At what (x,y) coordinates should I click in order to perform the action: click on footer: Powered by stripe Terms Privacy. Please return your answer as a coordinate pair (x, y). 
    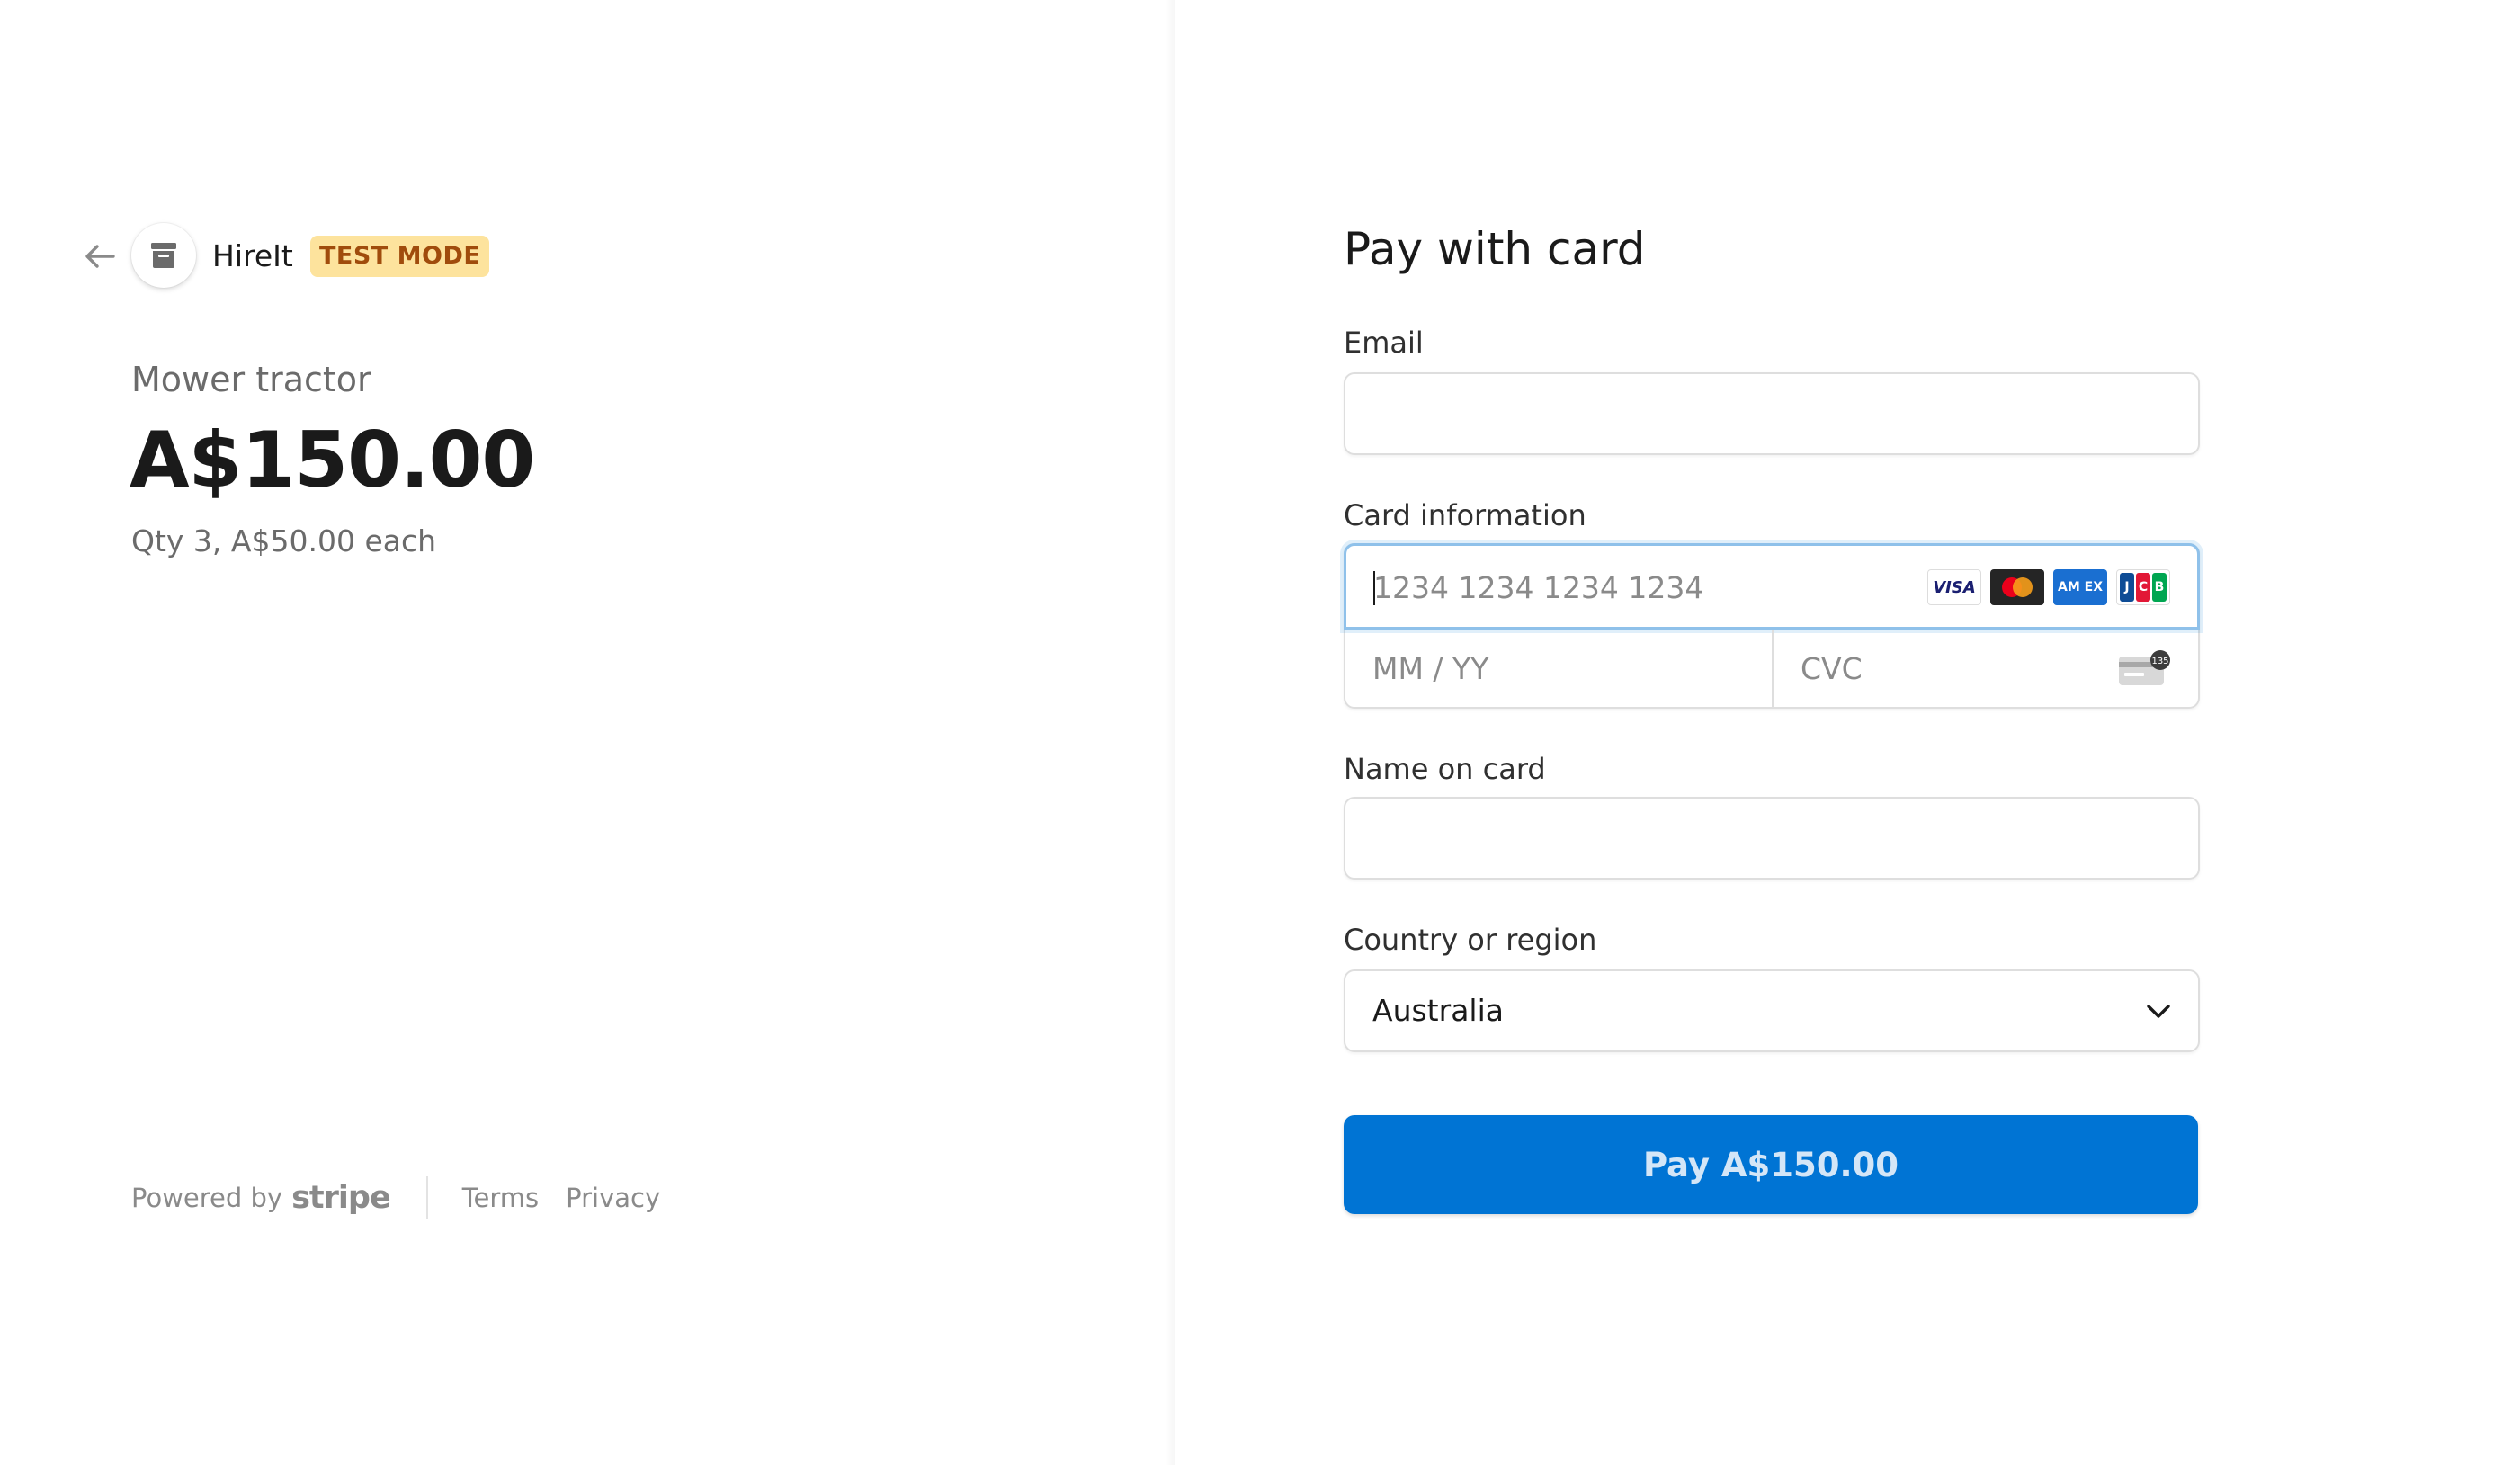
    Looking at the image, I should click on (409, 1197).